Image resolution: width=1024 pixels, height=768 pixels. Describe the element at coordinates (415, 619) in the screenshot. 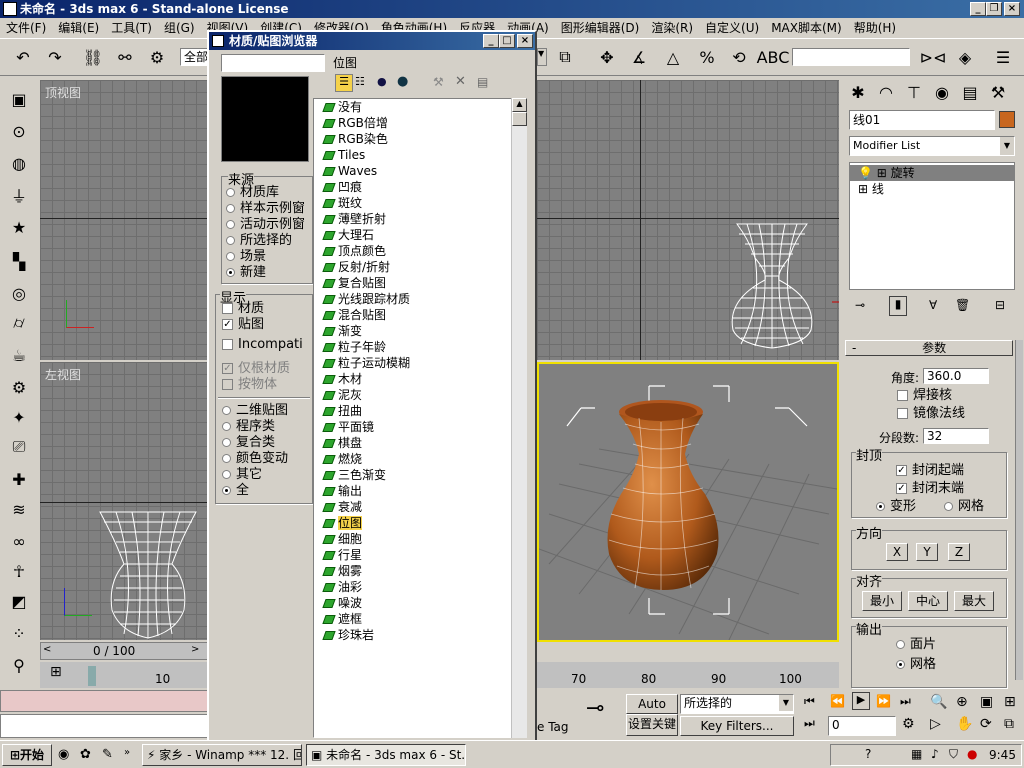

I see `map-list-item: 遮框` at that location.